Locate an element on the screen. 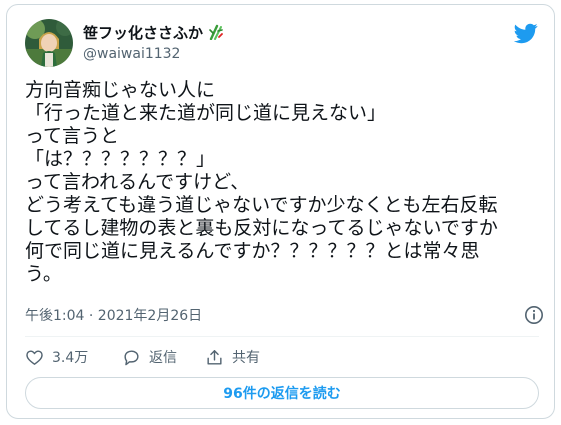 The image size is (561, 425). reply-label: 返信 is located at coordinates (163, 358).